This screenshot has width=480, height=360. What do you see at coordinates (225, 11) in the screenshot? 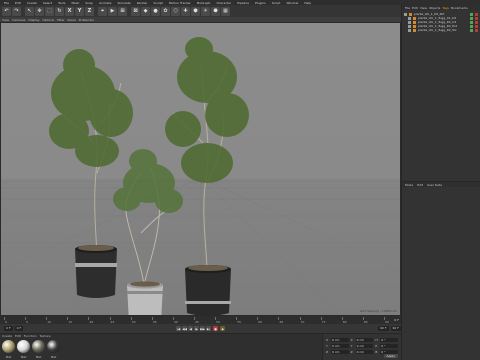
I see `toolbar-button-21: ▦` at bounding box center [225, 11].